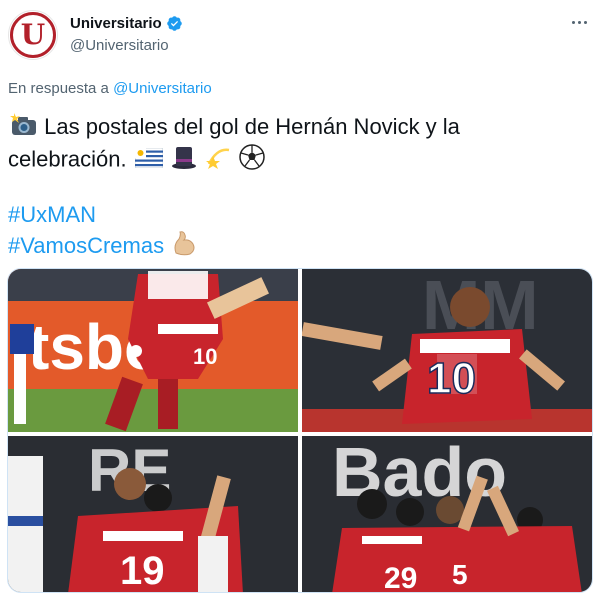  What do you see at coordinates (67, 158) in the screenshot?
I see `tweet-text-end: celebración.` at bounding box center [67, 158].